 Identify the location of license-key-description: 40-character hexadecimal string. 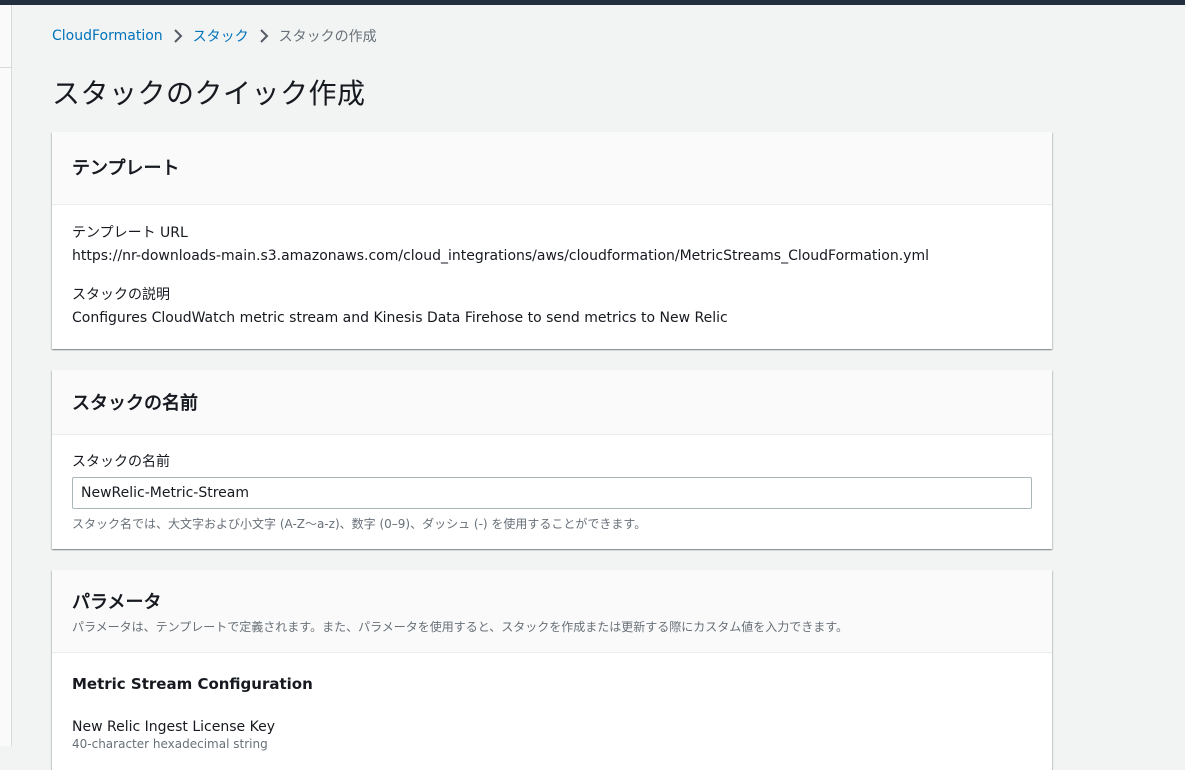
(170, 744).